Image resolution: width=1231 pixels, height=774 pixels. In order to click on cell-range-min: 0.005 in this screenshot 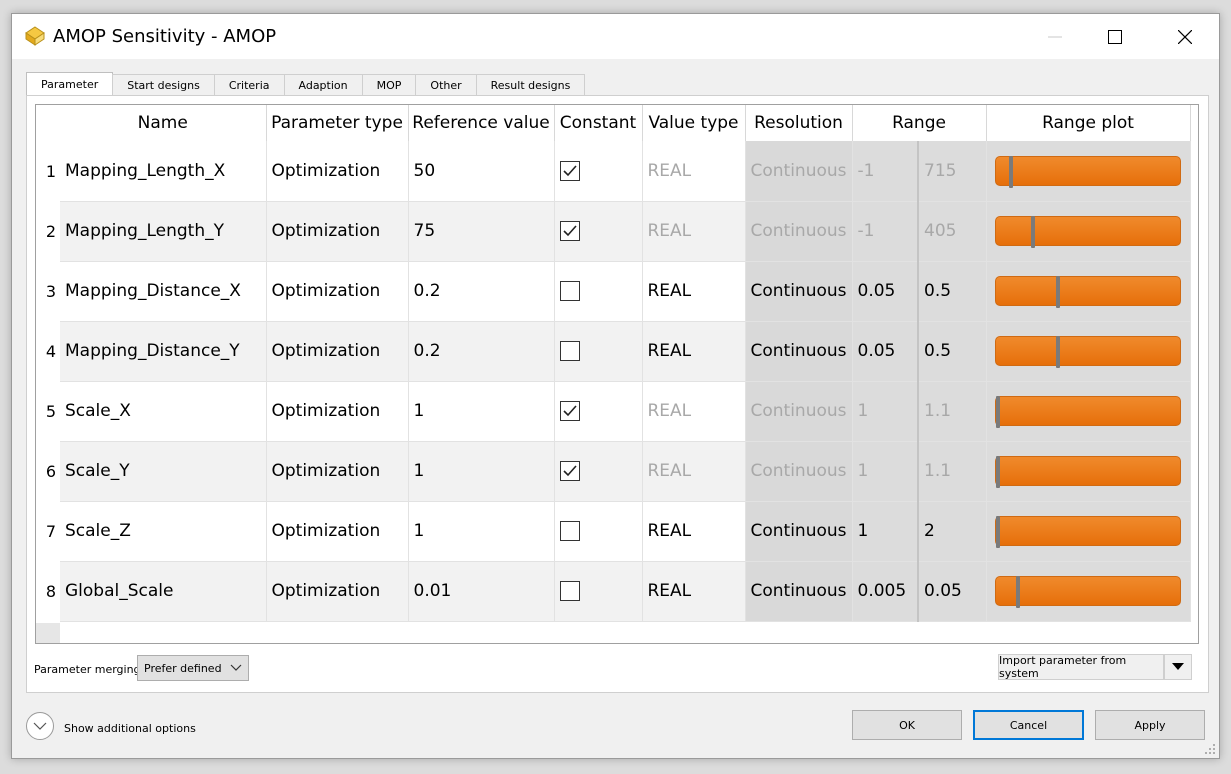, I will do `click(886, 591)`.